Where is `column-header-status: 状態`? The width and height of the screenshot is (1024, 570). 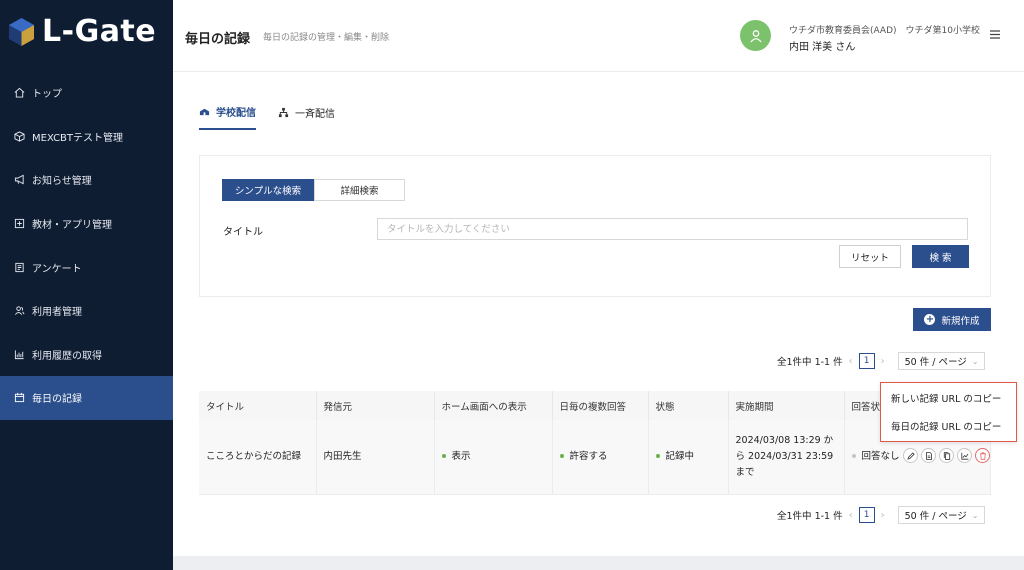
column-header-status: 状態 is located at coordinates (688, 405).